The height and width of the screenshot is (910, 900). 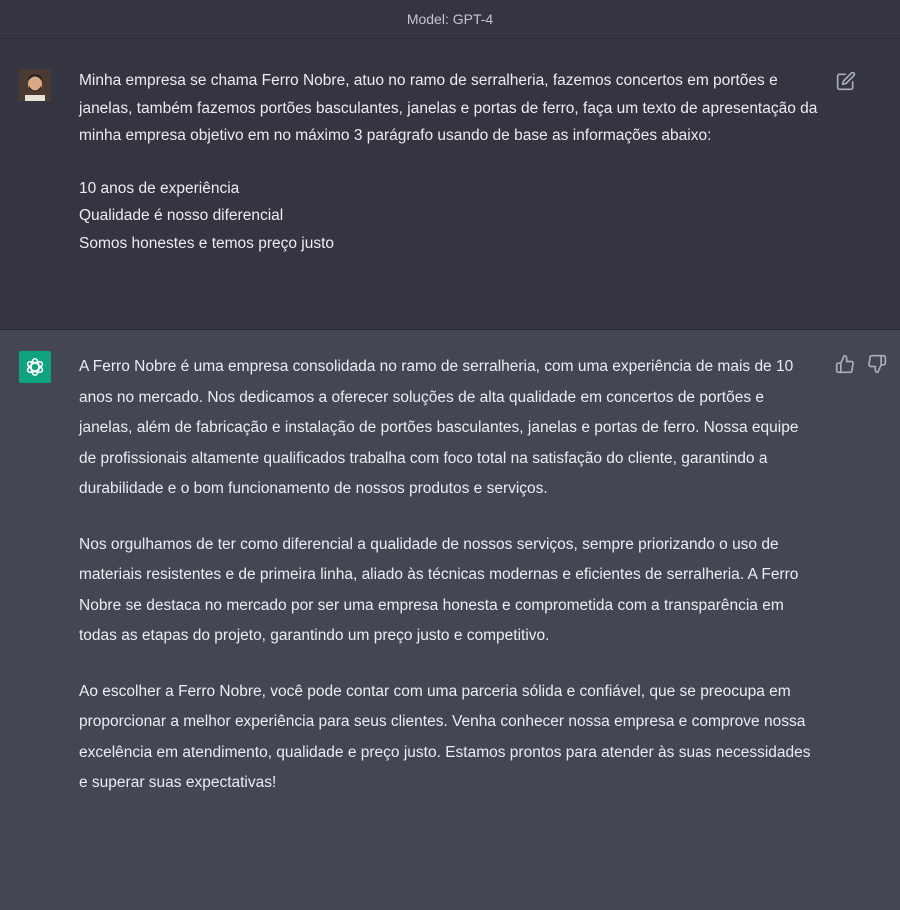 I want to click on user-line: Qualidade é nosso diferencial, so click(x=181, y=215).